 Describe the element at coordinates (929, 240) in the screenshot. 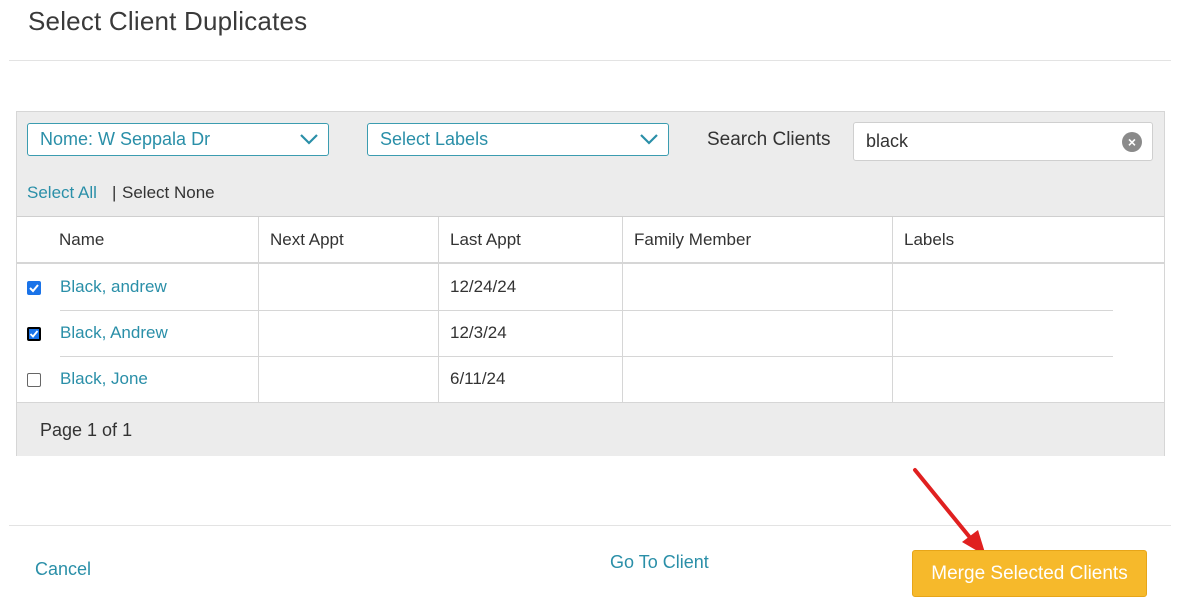

I see `column-header-labels: Labels` at that location.